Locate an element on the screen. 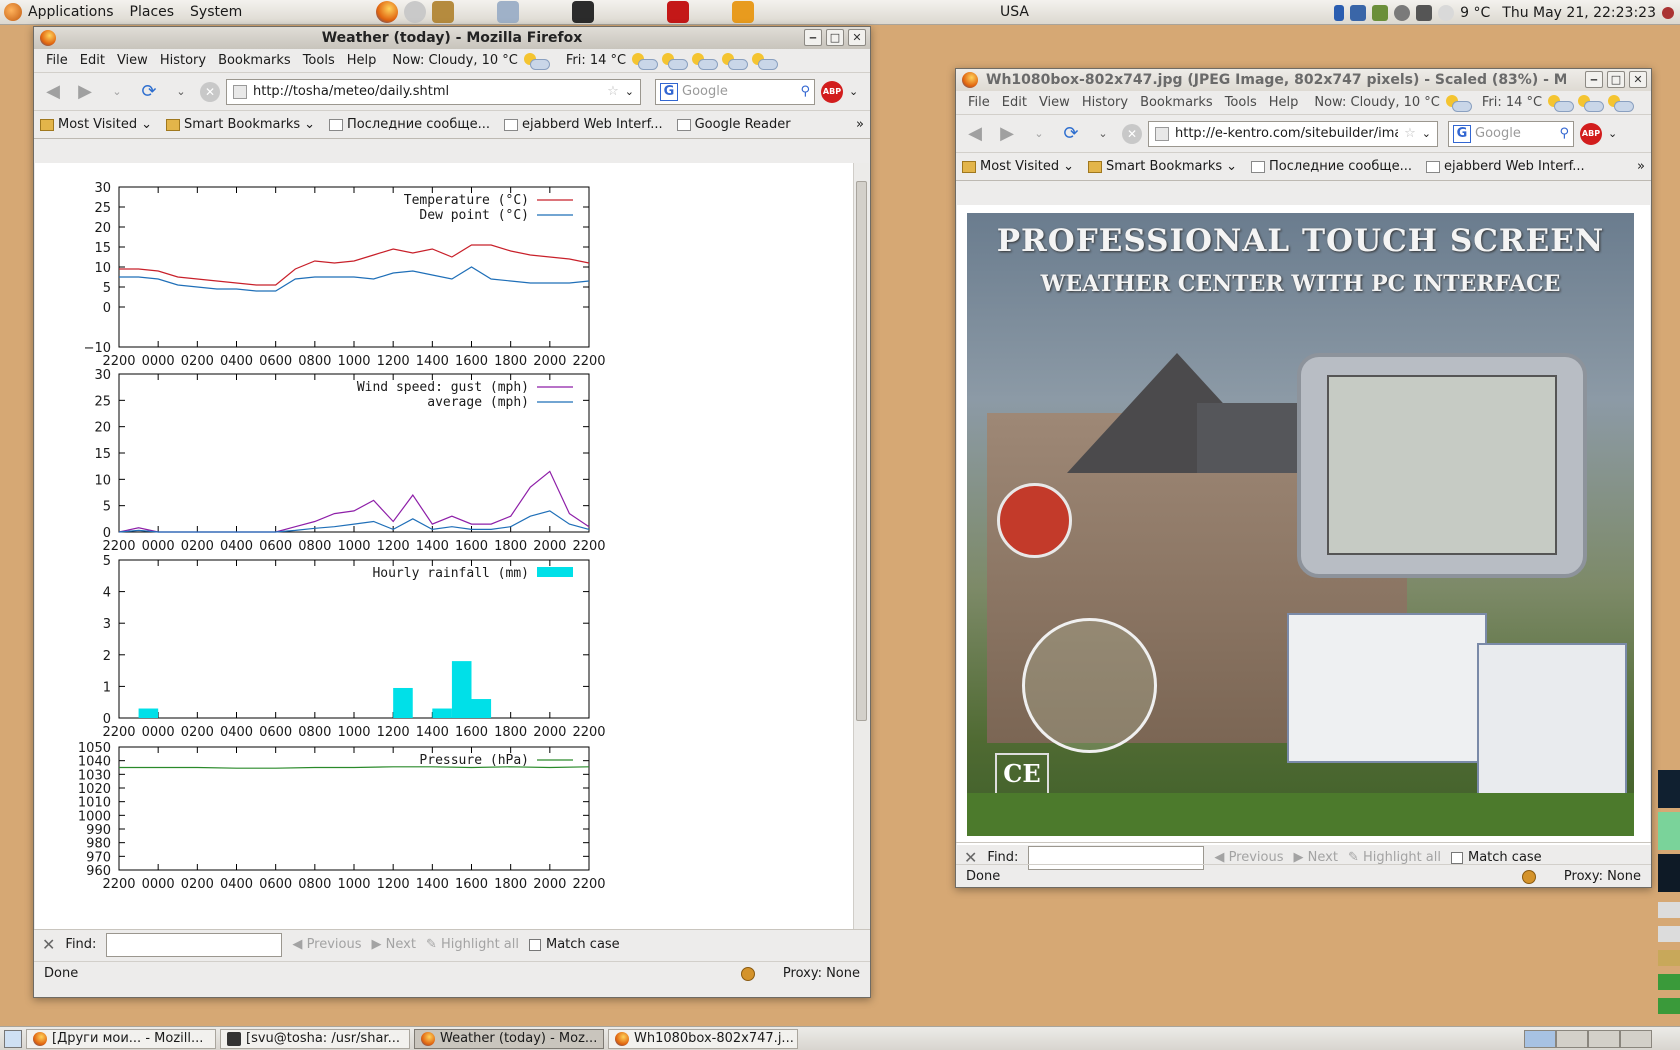 The width and height of the screenshot is (1680, 1050). search-placeholder: Google is located at coordinates (1515, 133).